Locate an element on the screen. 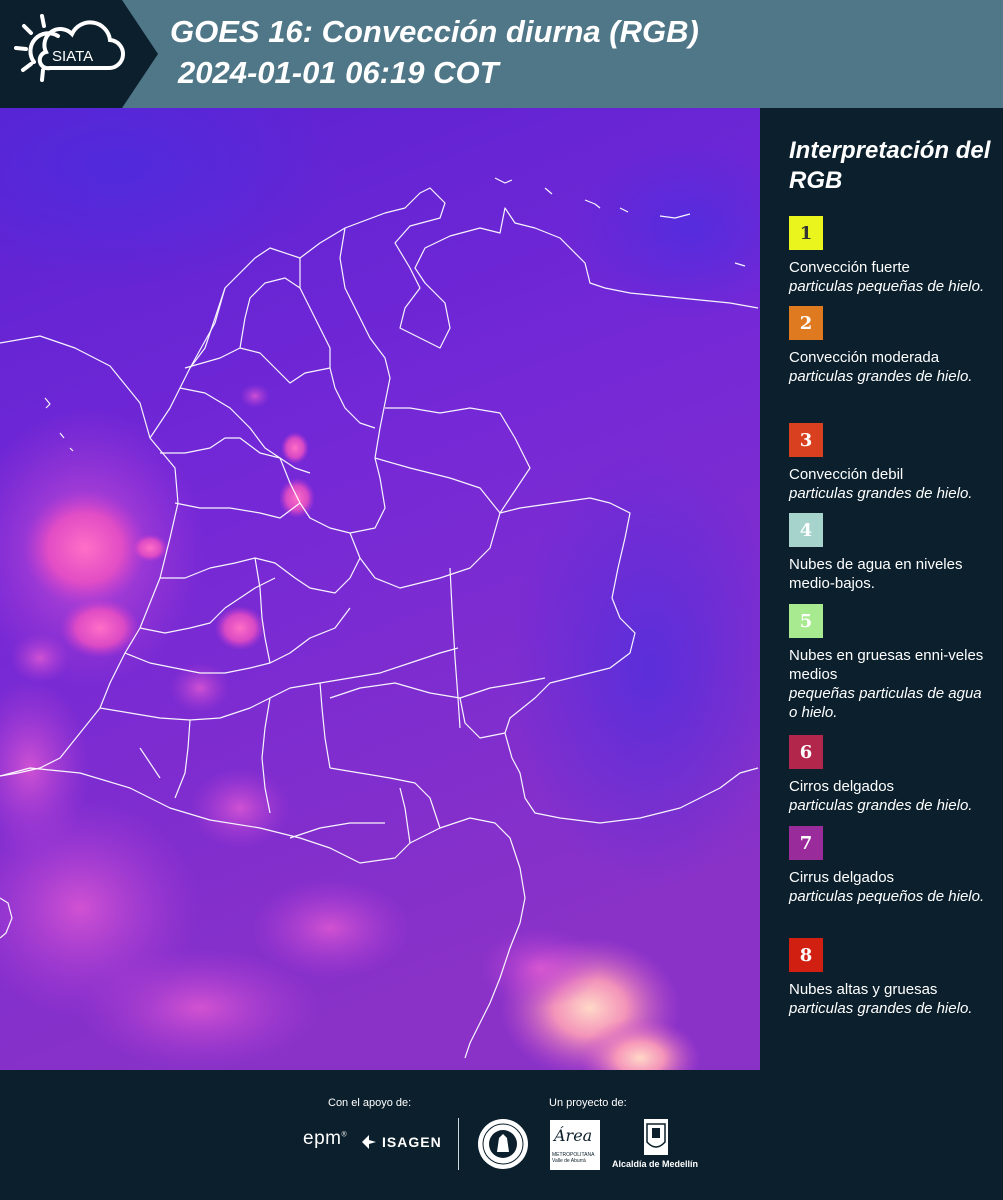 The width and height of the screenshot is (1003, 1200). isagen-logo: ISAGEN is located at coordinates (401, 1142).